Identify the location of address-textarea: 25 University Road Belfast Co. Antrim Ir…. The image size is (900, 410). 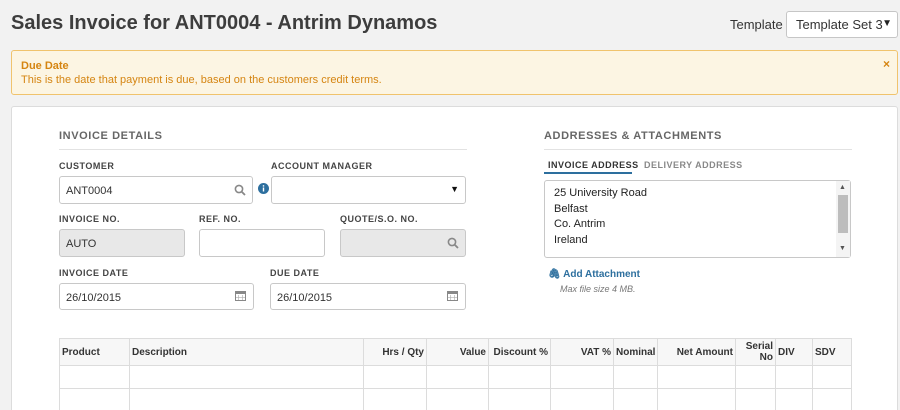
(697, 219).